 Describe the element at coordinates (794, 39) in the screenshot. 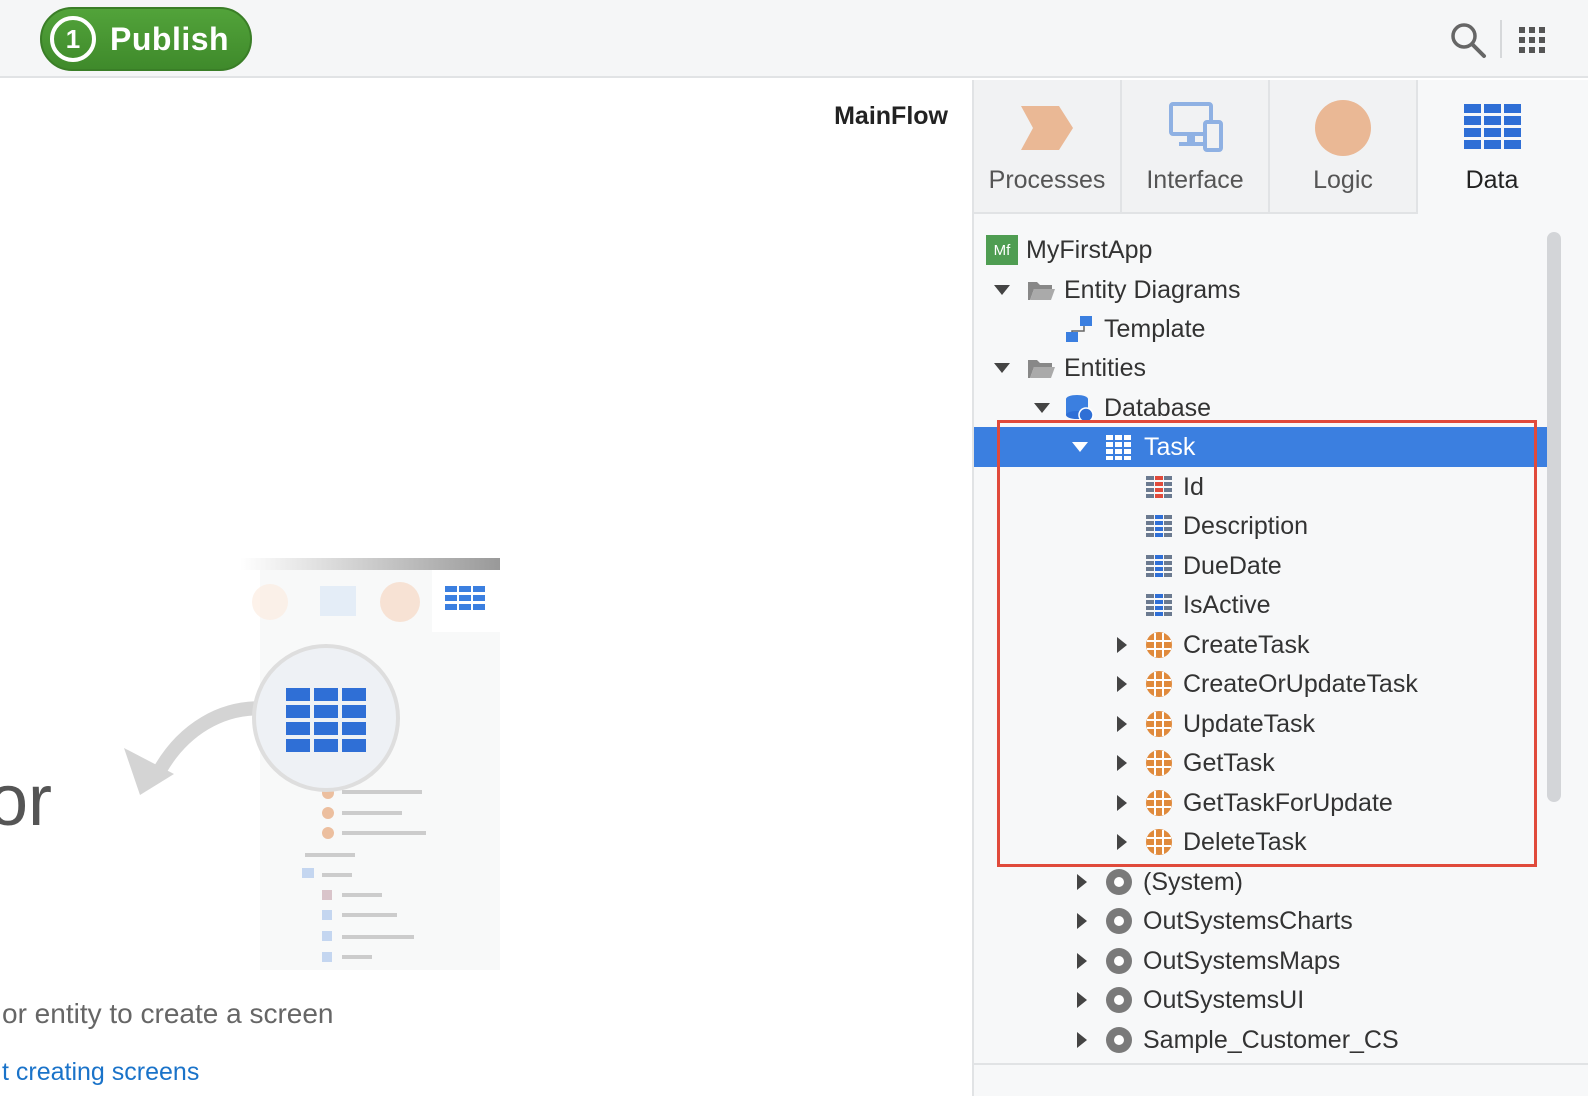

I see `top-toolbar: 1 Publish` at that location.